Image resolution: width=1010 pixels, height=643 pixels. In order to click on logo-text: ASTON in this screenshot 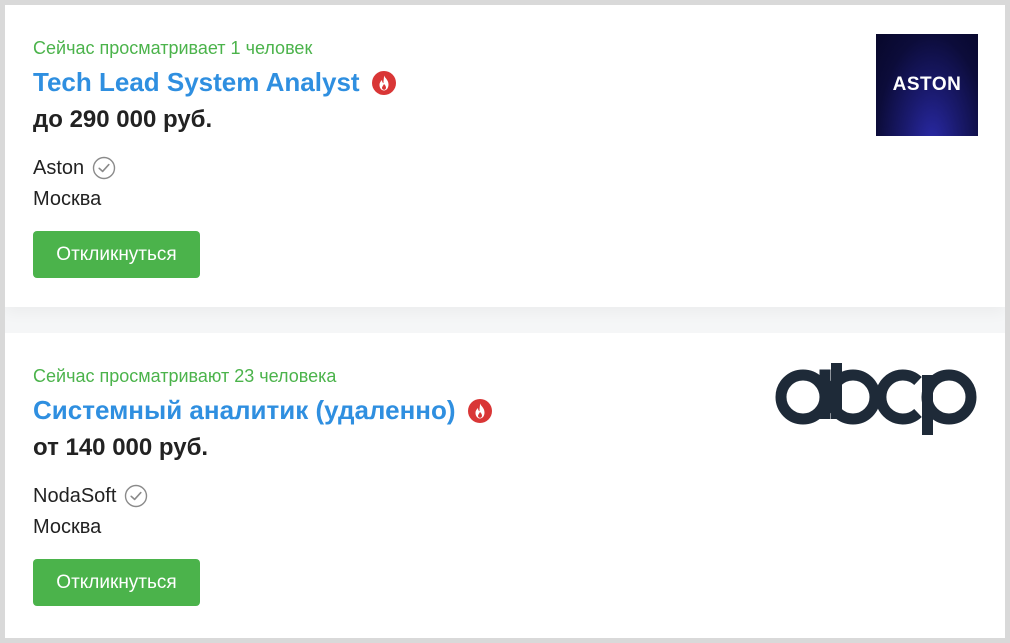, I will do `click(927, 84)`.